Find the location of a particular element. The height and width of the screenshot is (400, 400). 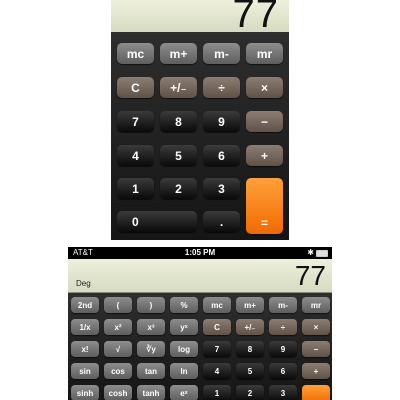

open-paren-button: ( is located at coordinates (118, 305).